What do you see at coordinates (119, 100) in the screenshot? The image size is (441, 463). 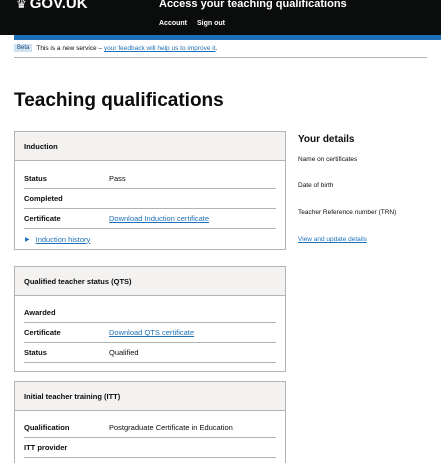 I see `page-title: Teaching qualifications` at bounding box center [119, 100].